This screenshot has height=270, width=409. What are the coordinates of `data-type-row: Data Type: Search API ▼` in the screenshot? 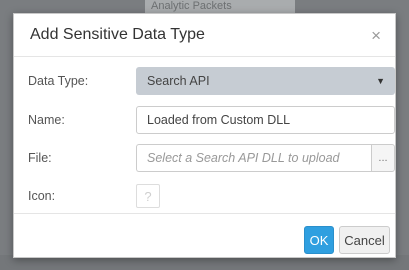 It's located at (204, 81).